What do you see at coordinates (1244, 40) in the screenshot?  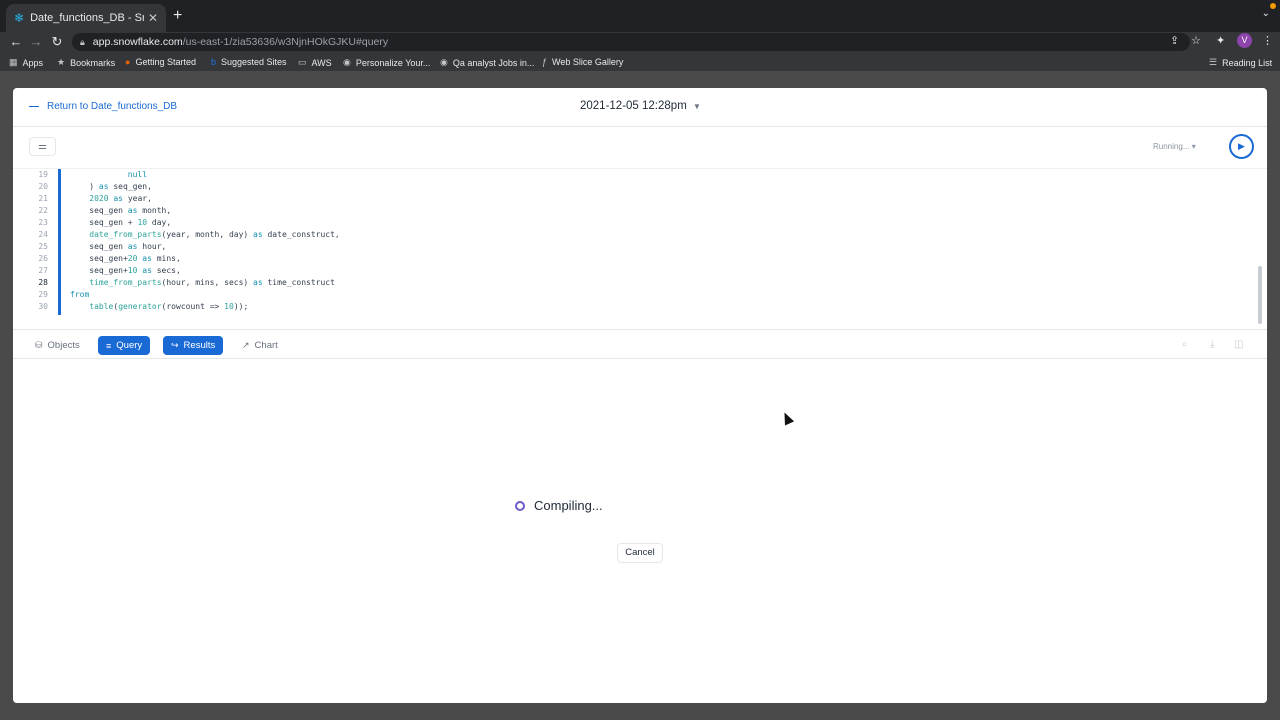 I see `avatar: V` at bounding box center [1244, 40].